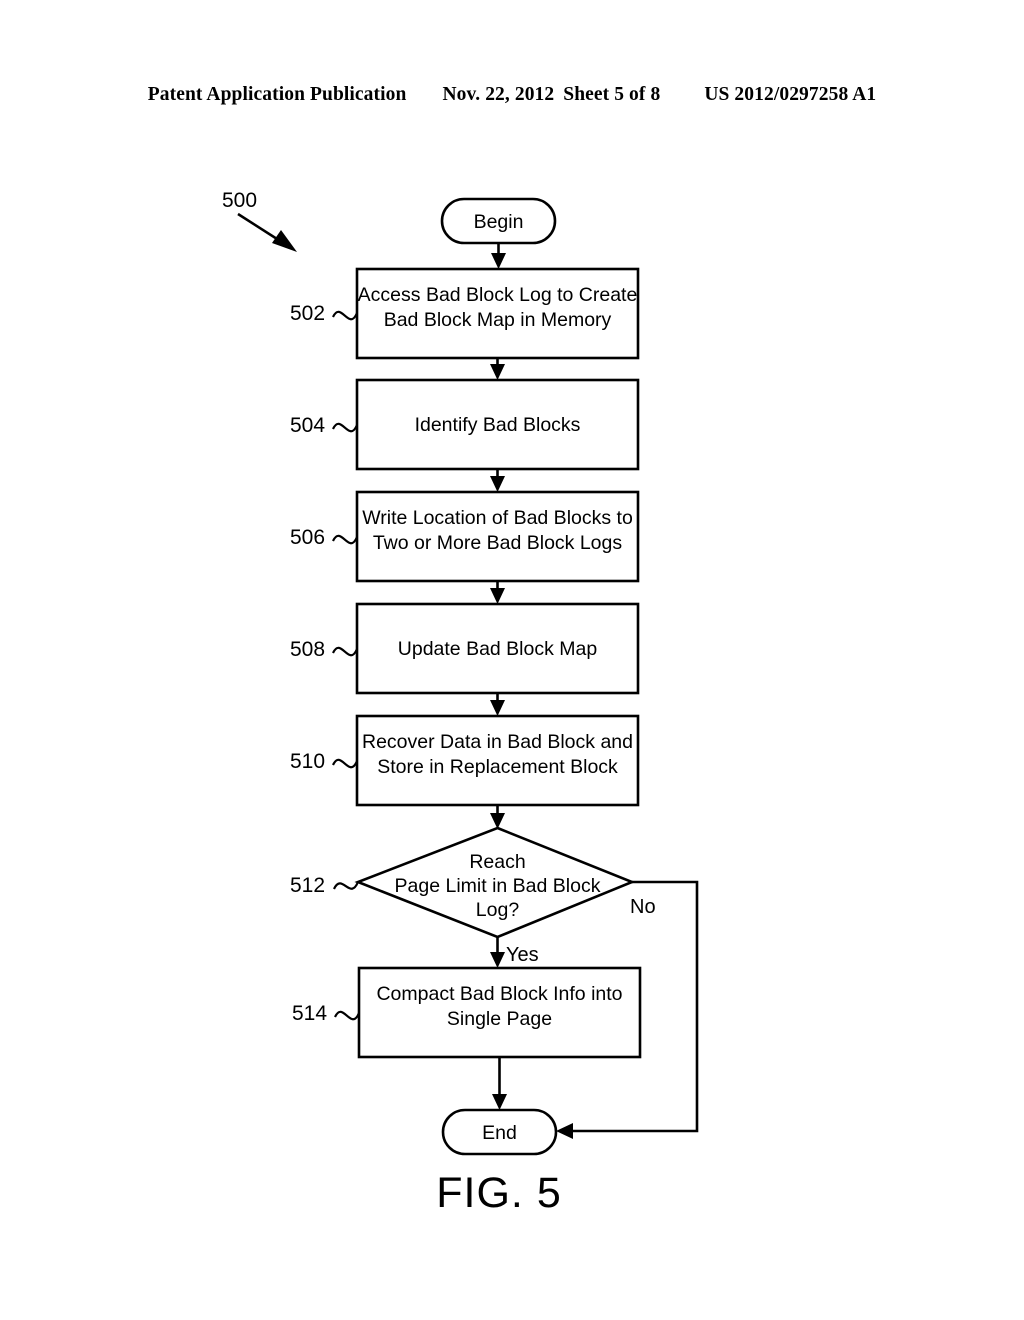 The image size is (1024, 1320). I want to click on process-box-510-line-1: Recover Data in Bad Block and, so click(497, 742).